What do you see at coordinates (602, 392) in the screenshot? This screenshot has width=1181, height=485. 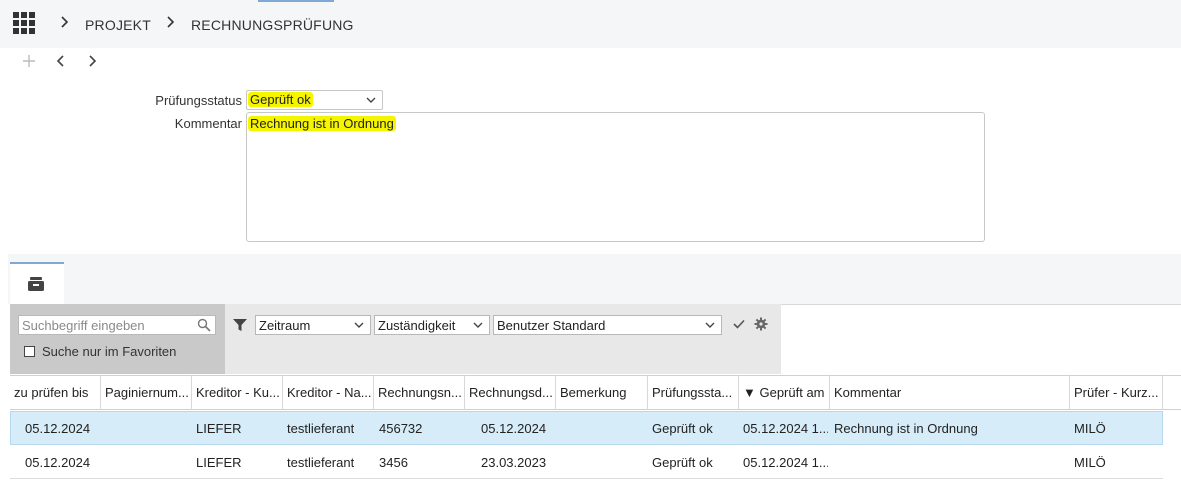 I see `col-bemerkung: Bemerkung` at bounding box center [602, 392].